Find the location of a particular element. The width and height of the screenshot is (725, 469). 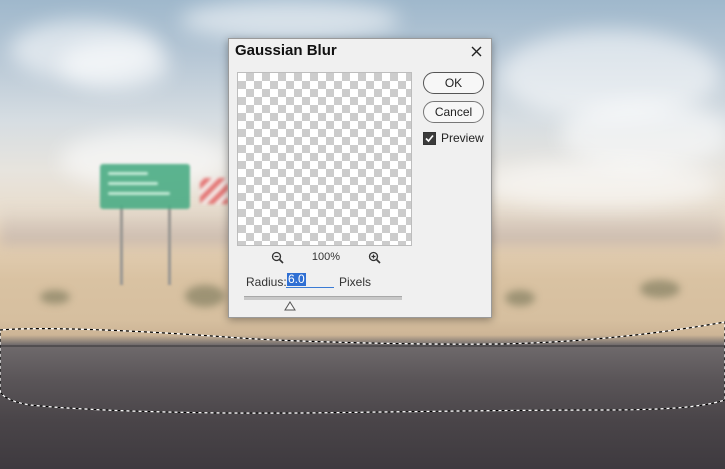

zoom-out-icon is located at coordinates (277, 257).